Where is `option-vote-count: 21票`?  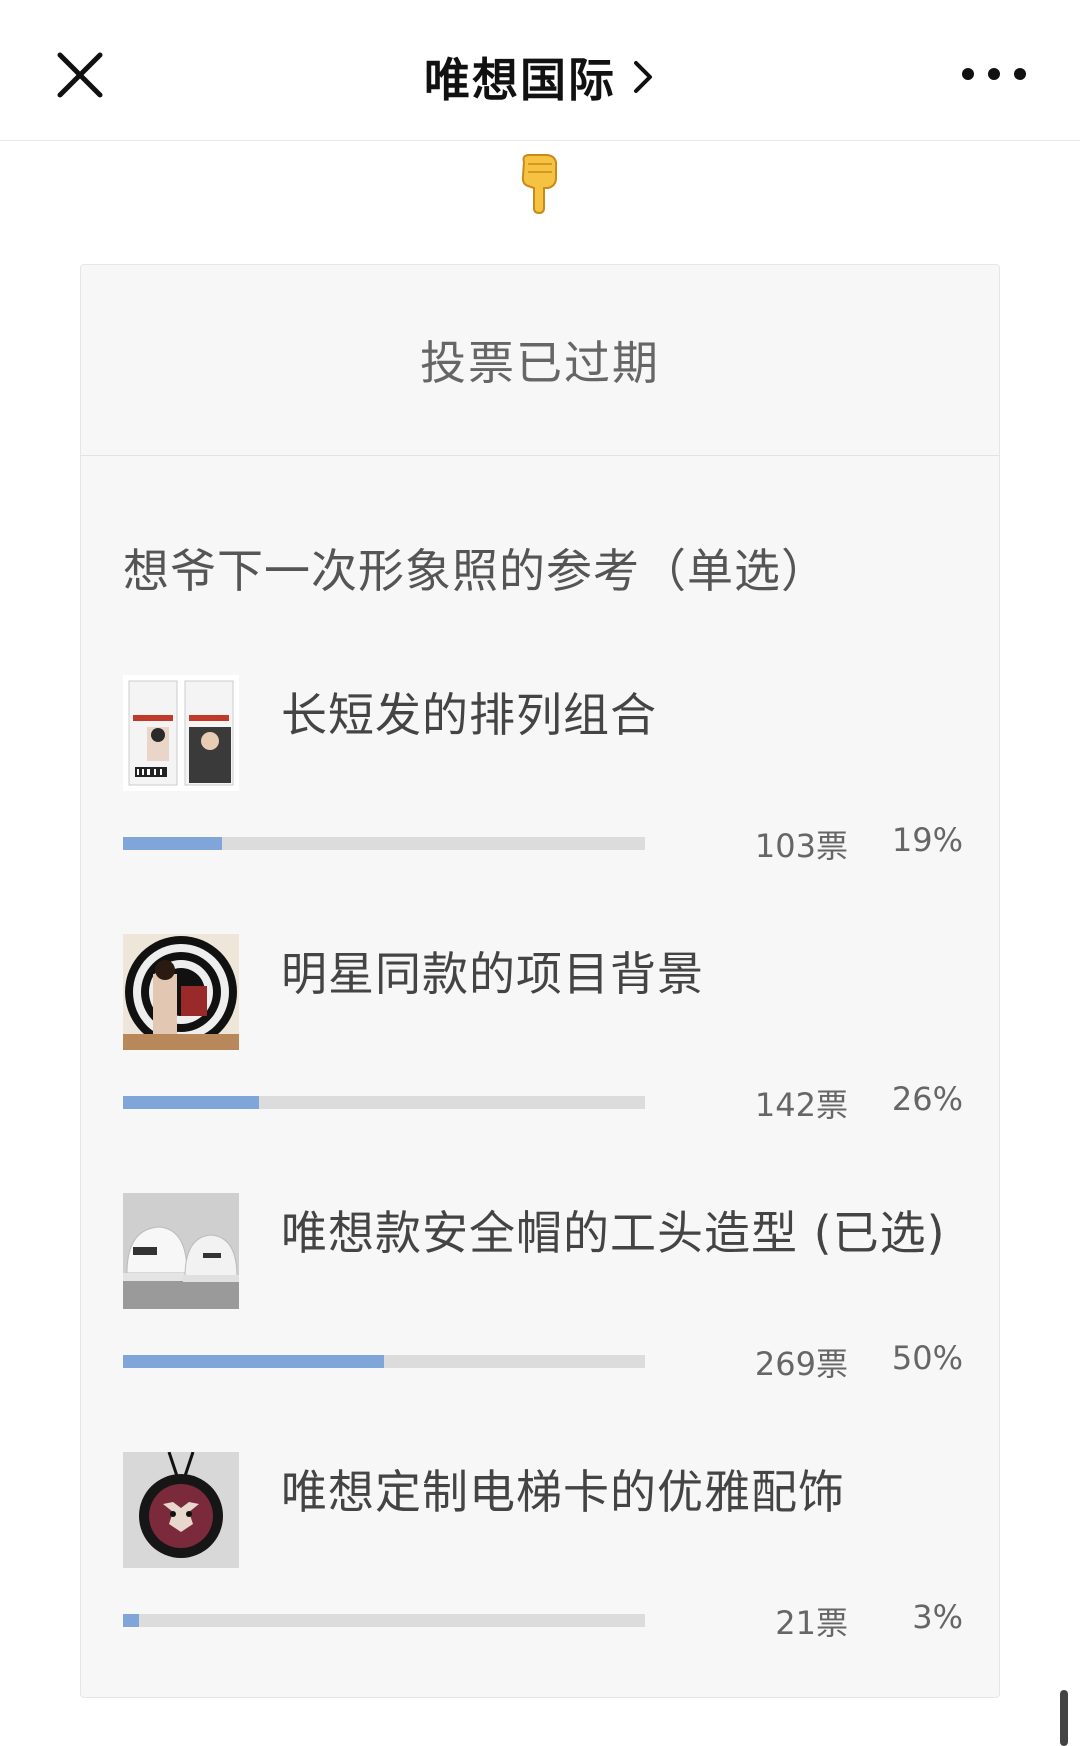
option-vote-count: 21票 is located at coordinates (811, 1623).